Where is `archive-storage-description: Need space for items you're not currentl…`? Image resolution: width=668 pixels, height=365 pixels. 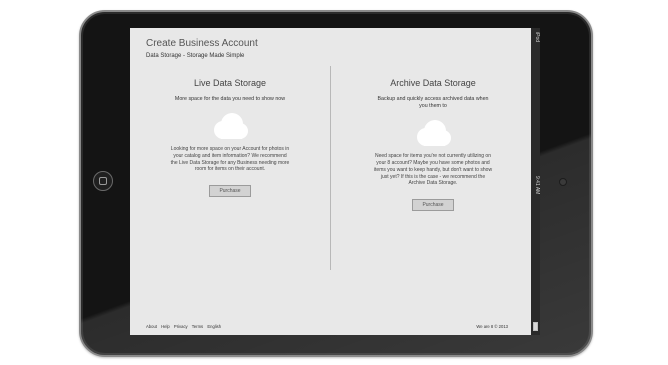
archive-storage-description: Need space for items you're not currentl… is located at coordinates (433, 170).